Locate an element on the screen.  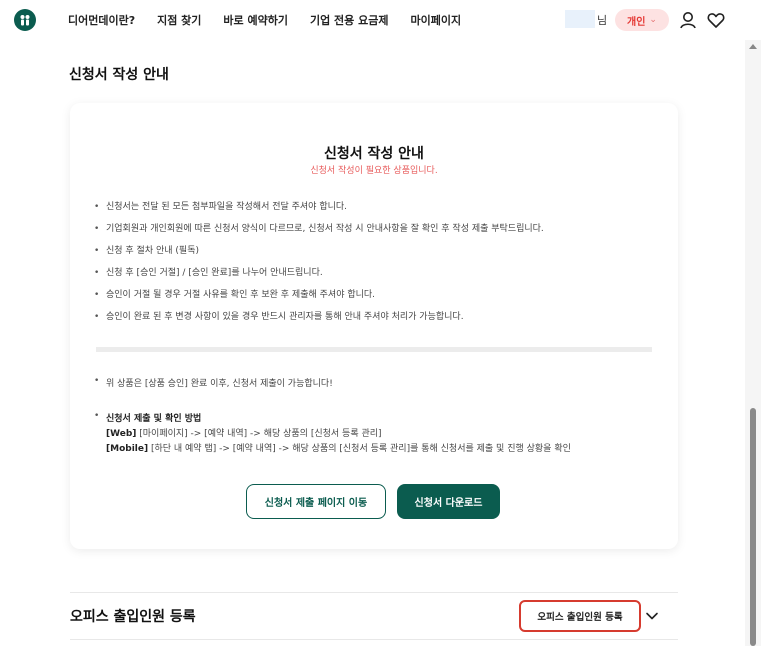
card-title: 신청서 작성 안내 is located at coordinates (374, 154).